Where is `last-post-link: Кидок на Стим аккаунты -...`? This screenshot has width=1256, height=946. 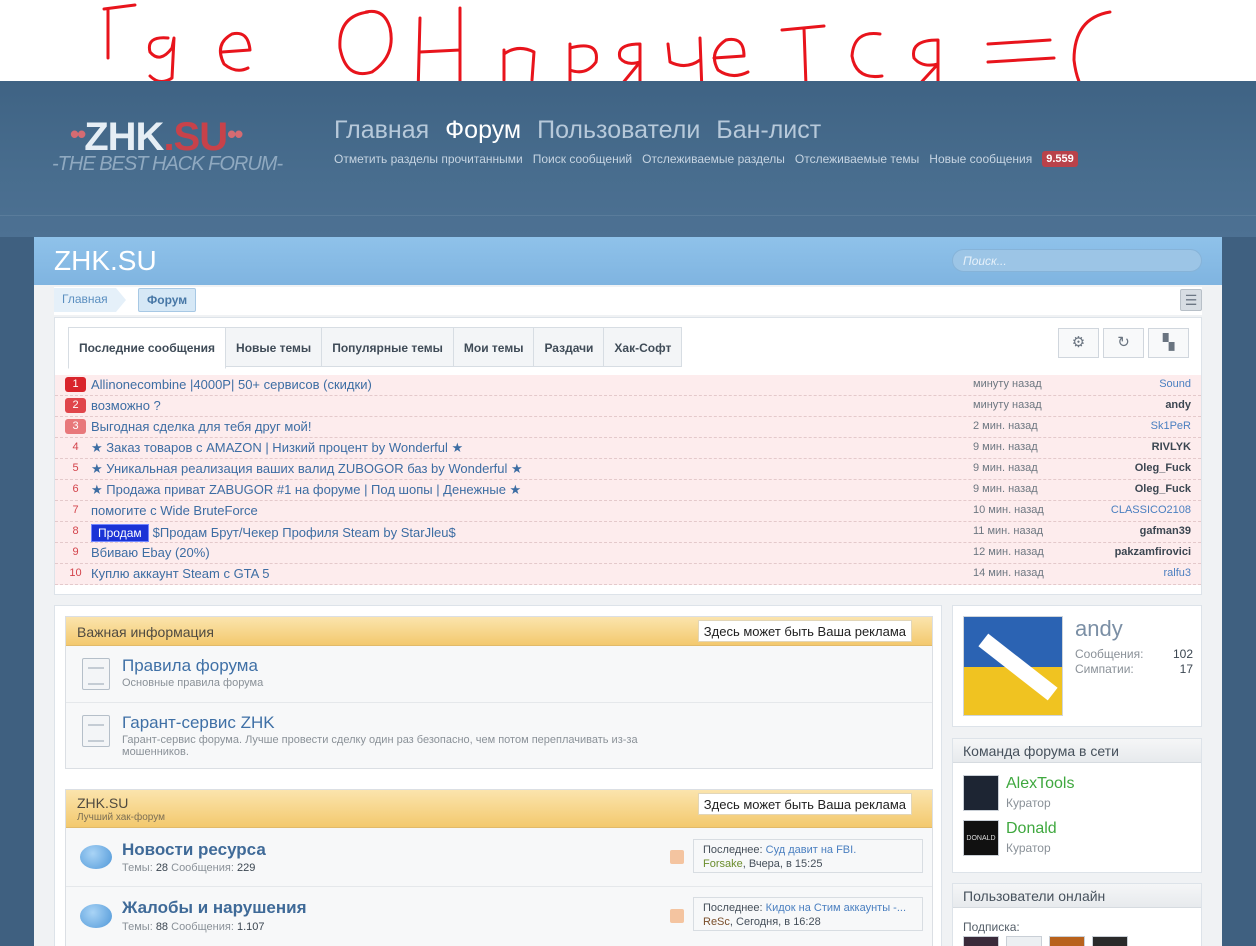
last-post-link: Кидок на Стим аккаунты -... is located at coordinates (836, 908).